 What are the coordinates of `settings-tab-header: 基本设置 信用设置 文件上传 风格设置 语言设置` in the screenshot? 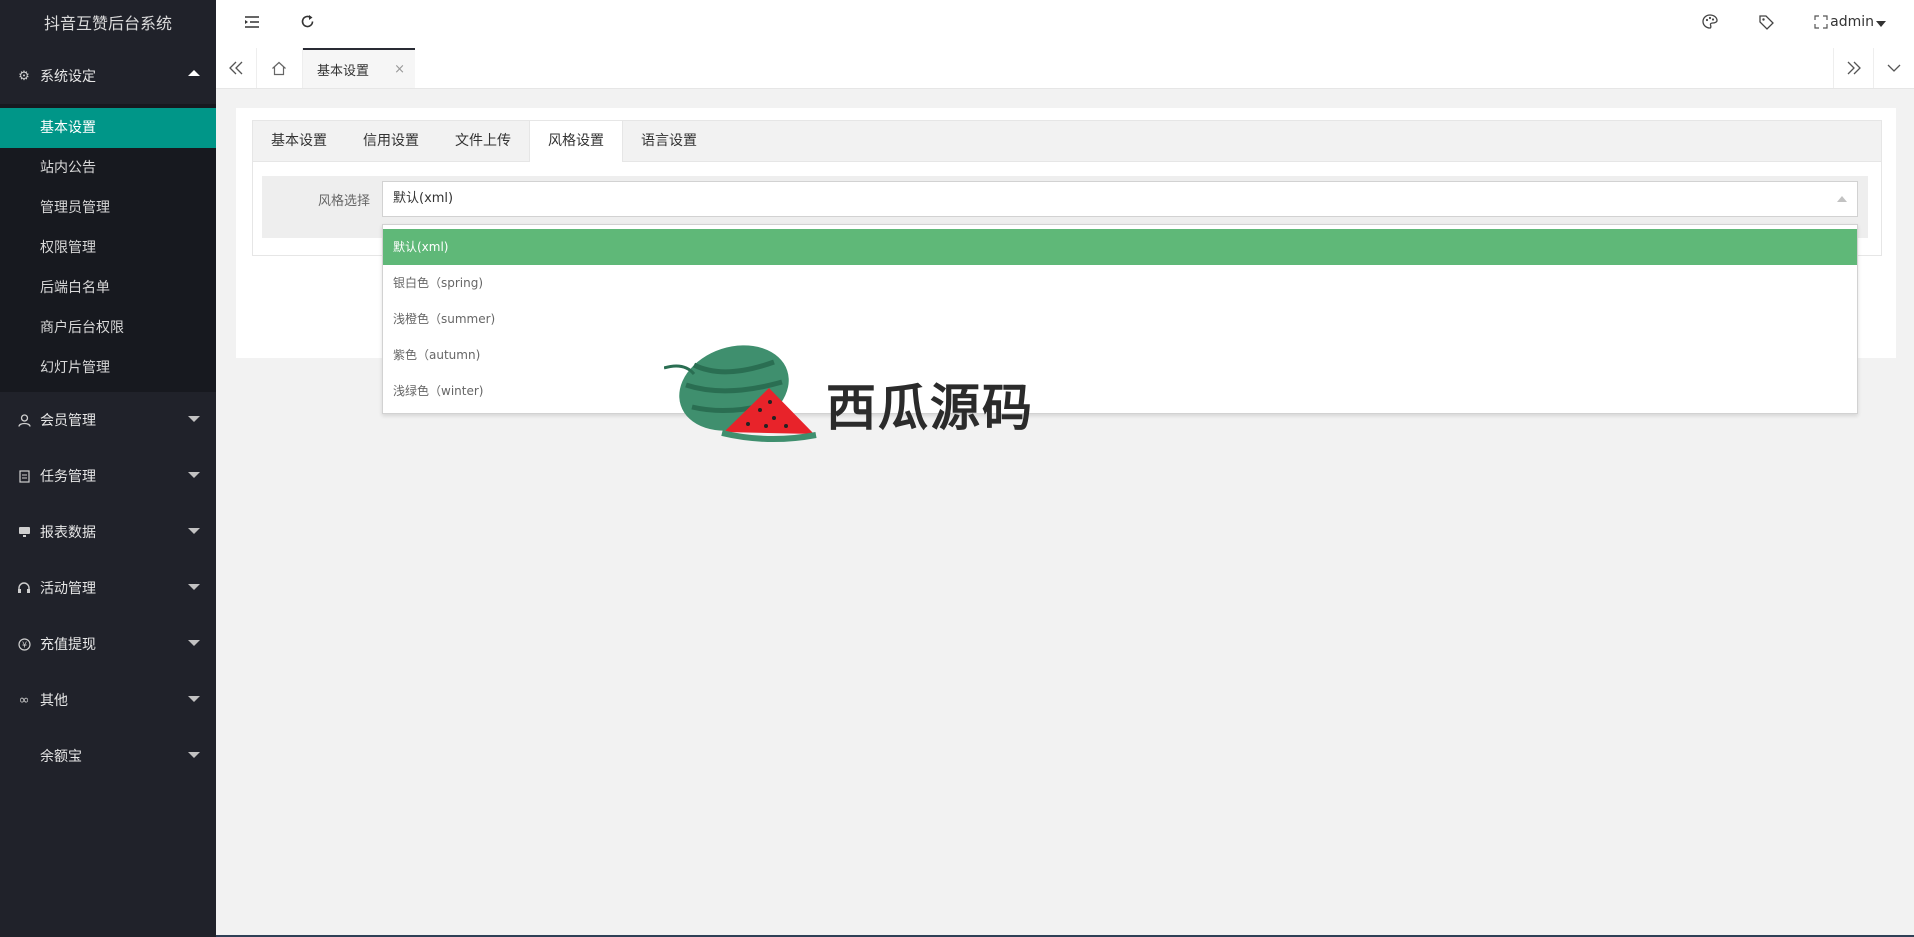 It's located at (1067, 141).